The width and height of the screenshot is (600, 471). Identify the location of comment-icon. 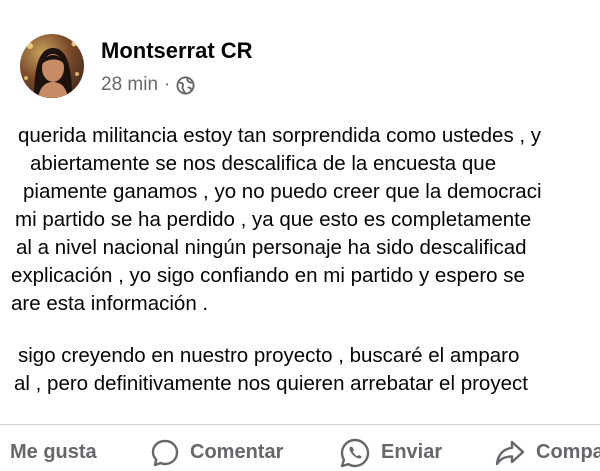
(165, 453).